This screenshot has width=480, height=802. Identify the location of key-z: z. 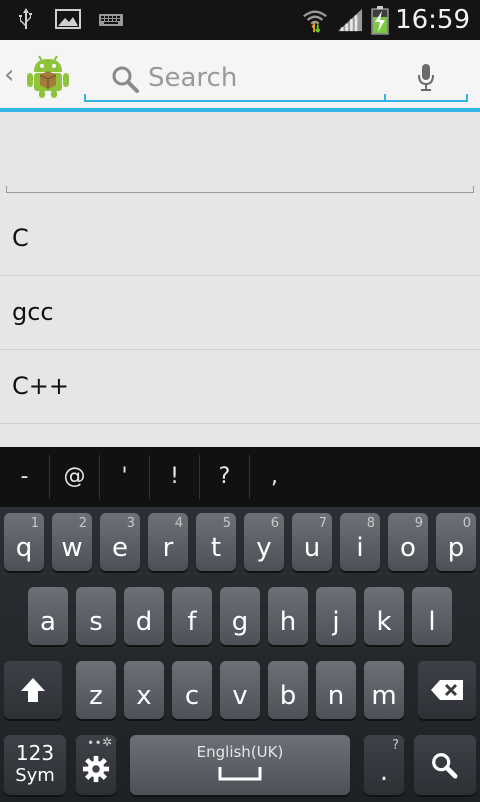
(96, 690).